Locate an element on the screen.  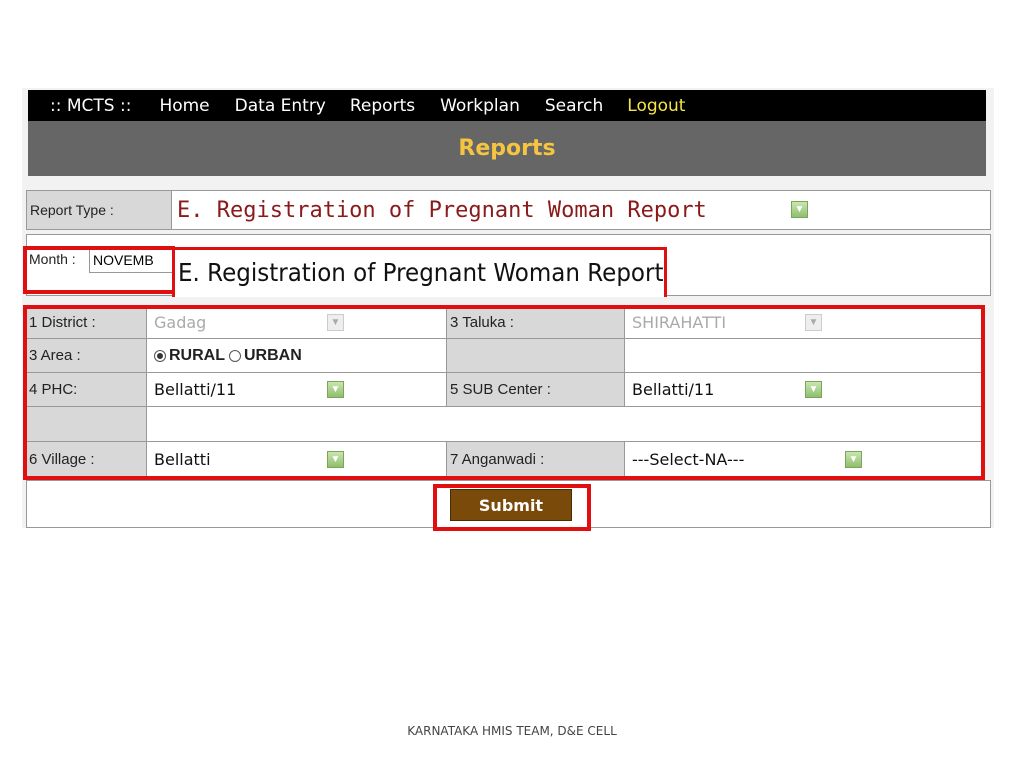
report-type-value: E. Registration of Pregnant Woman Report is located at coordinates (442, 210).